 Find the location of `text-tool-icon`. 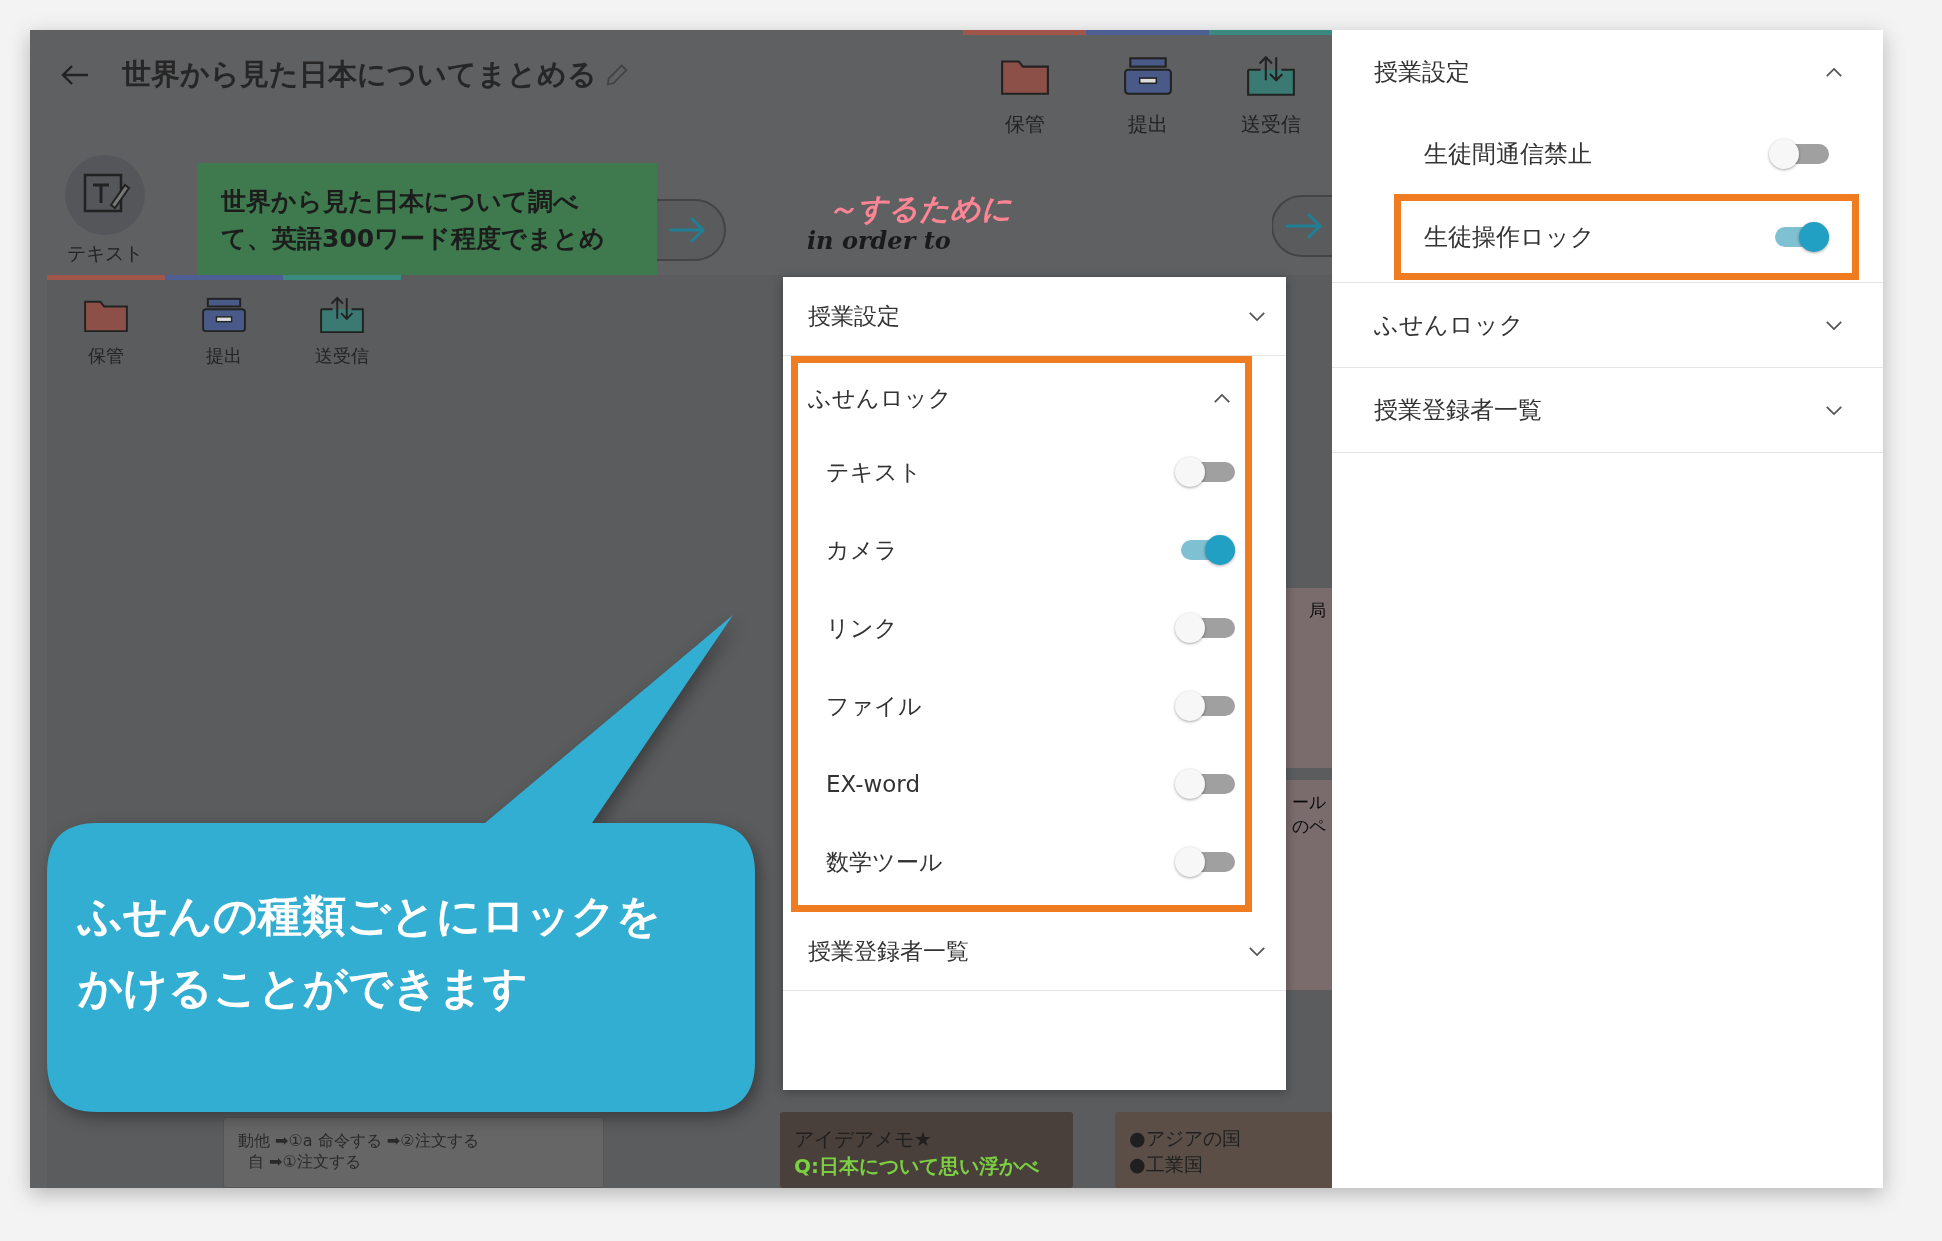

text-tool-icon is located at coordinates (105, 195).